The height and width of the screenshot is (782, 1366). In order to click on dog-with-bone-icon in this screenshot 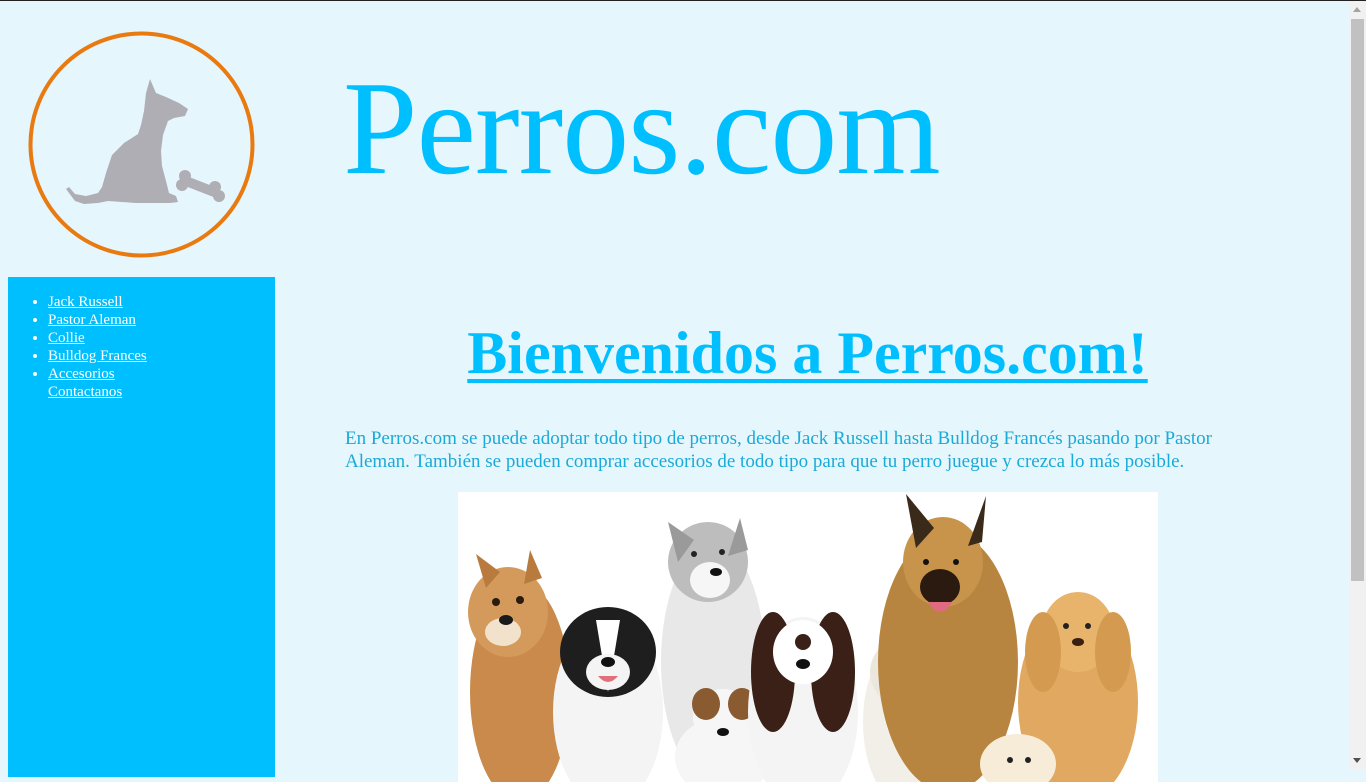, I will do `click(141, 144)`.